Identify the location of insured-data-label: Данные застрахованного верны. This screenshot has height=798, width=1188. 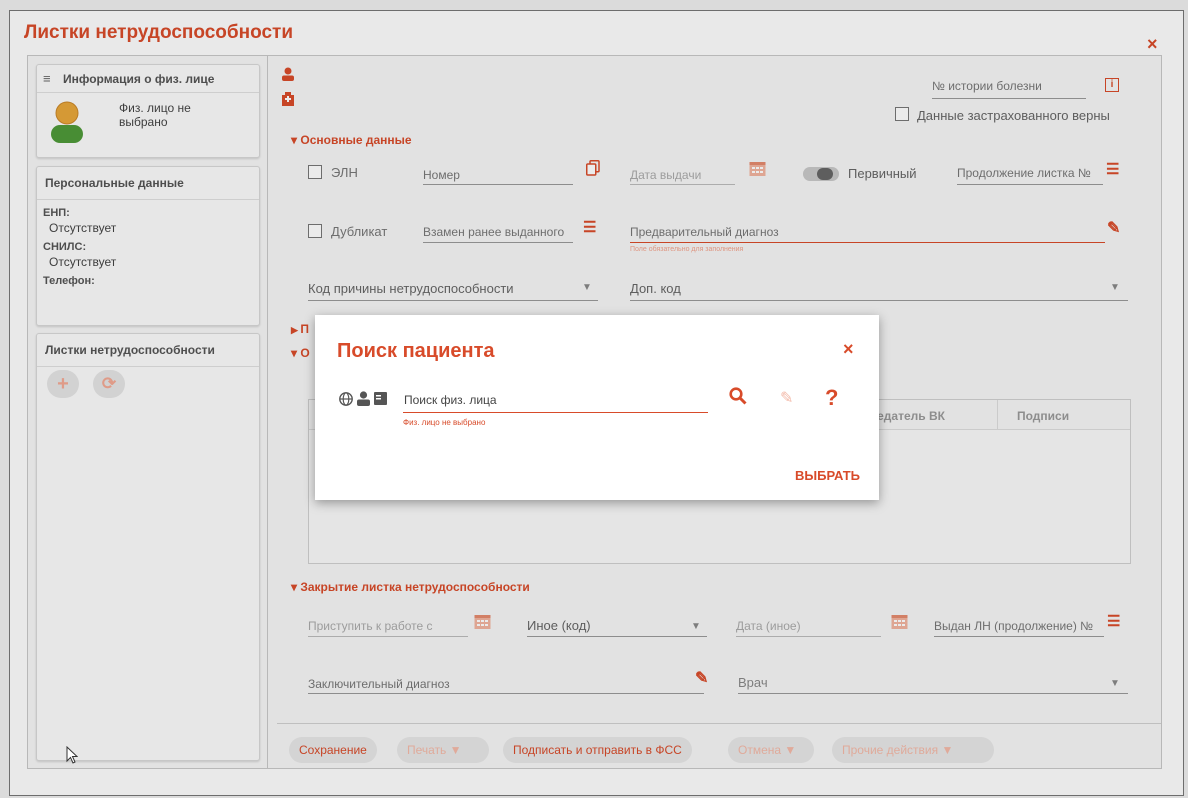
(1013, 115).